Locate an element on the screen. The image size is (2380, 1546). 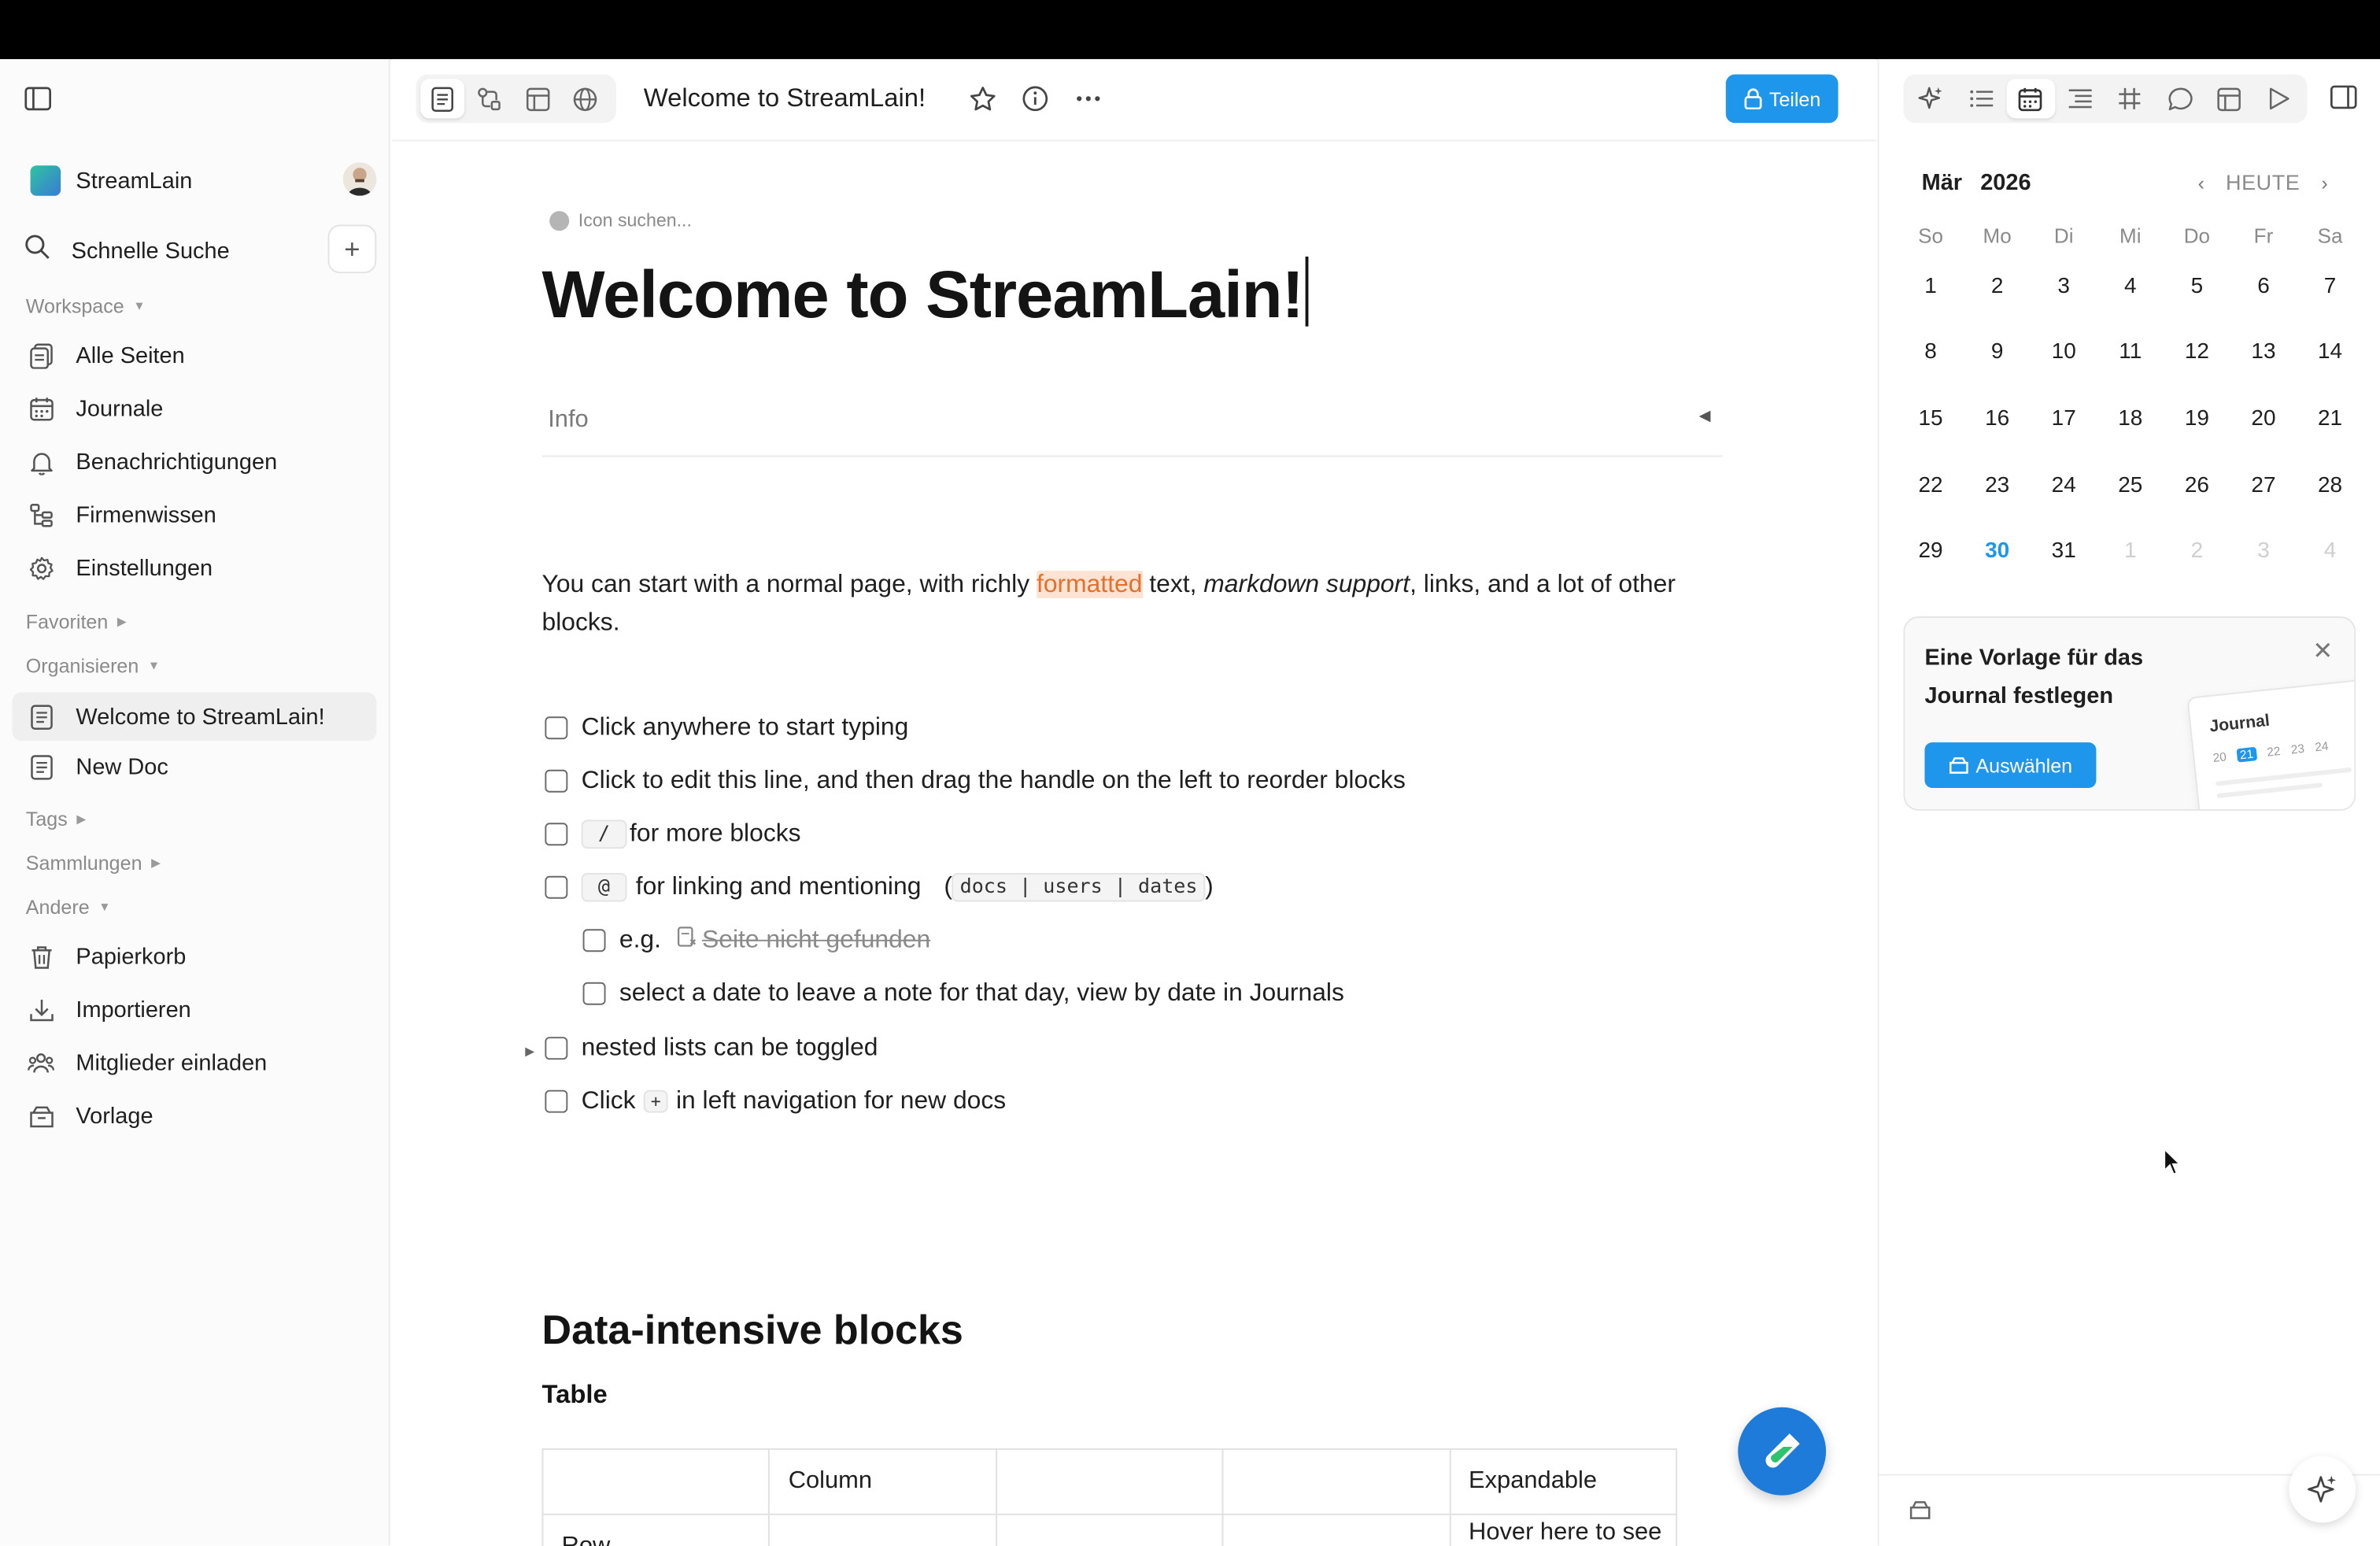
todo-text: Click anywhere to start typing is located at coordinates (745, 727).